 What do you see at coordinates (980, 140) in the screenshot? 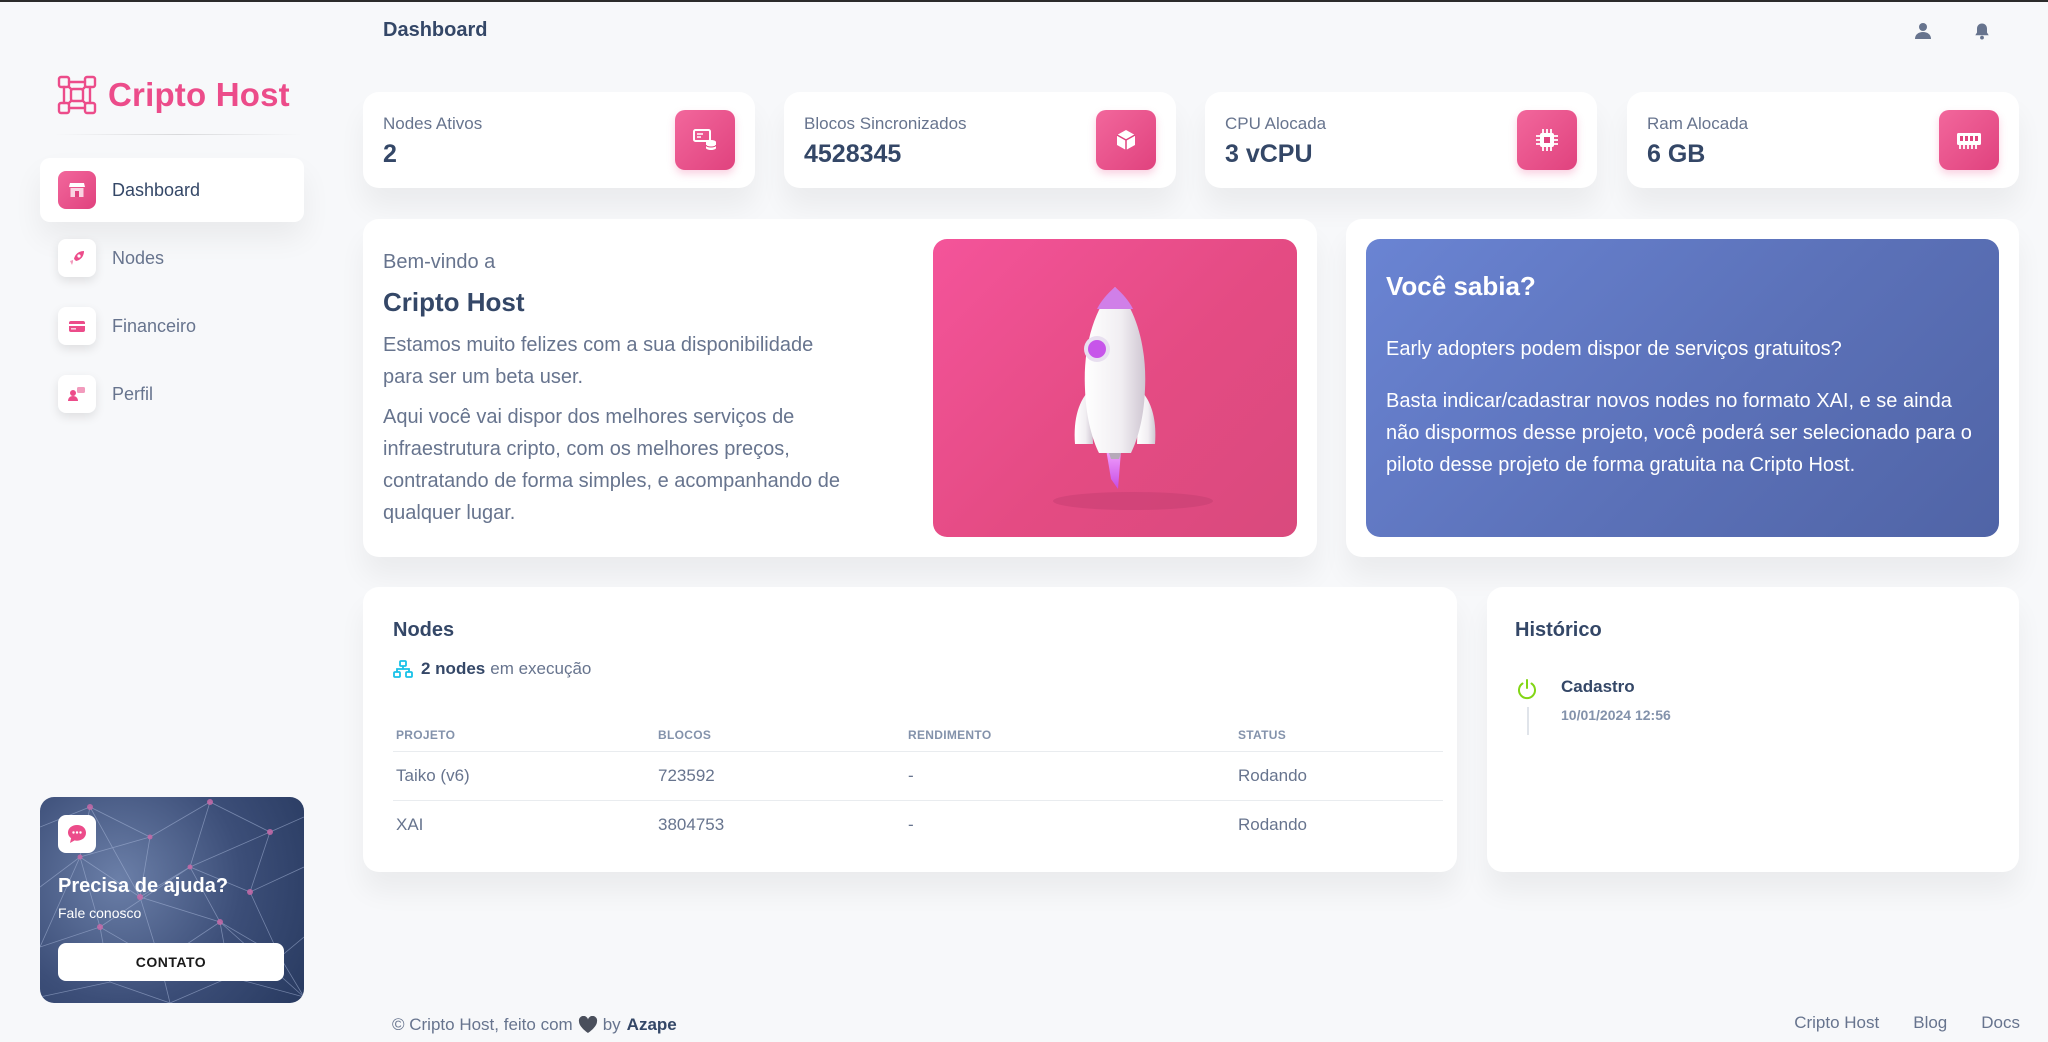
I see `stat-card-blocks: Blocos Sincronizados 4528345` at bounding box center [980, 140].